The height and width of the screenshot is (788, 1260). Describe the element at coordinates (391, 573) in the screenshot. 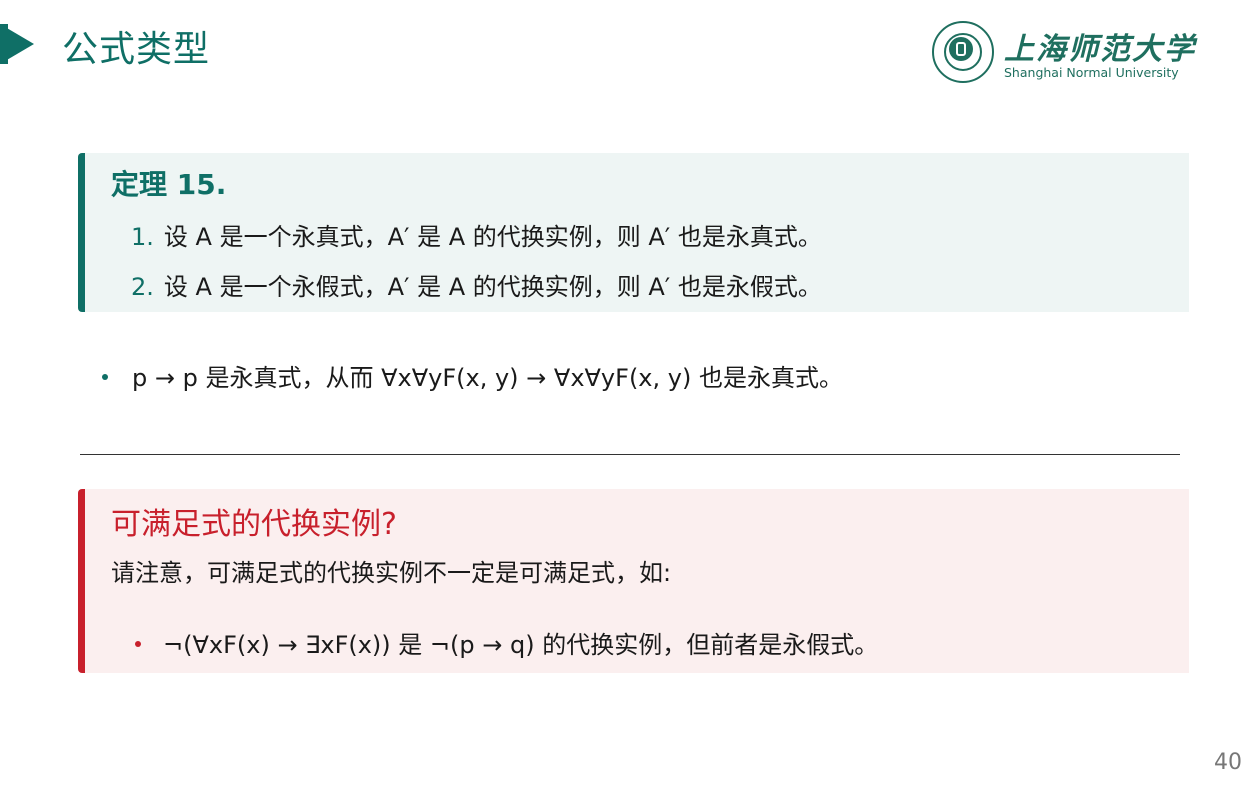

I see `alert-text: 请注意，可满足式的代换实例不一定是可满足式，如:` at that location.